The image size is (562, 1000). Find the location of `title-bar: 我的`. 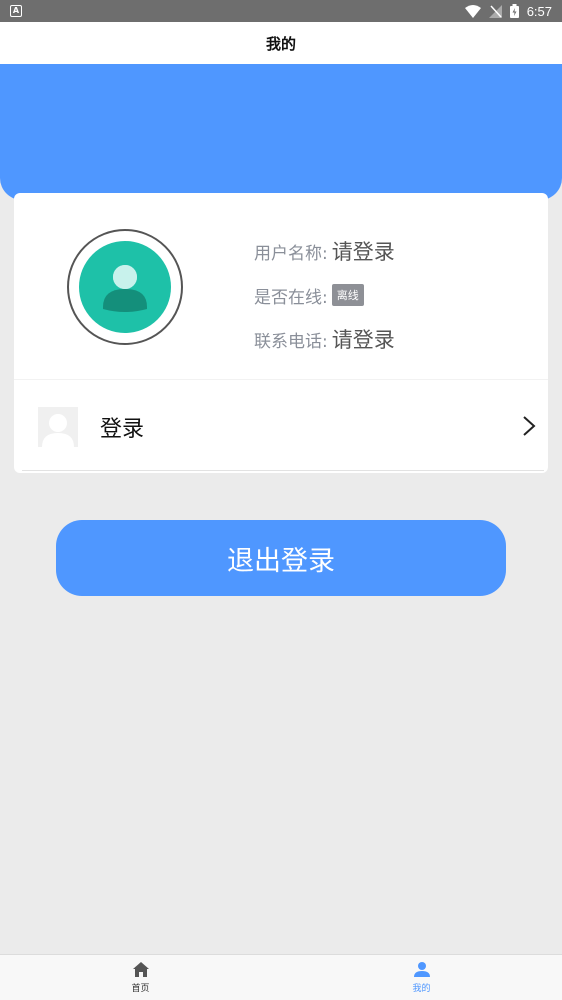

title-bar: 我的 is located at coordinates (281, 43).